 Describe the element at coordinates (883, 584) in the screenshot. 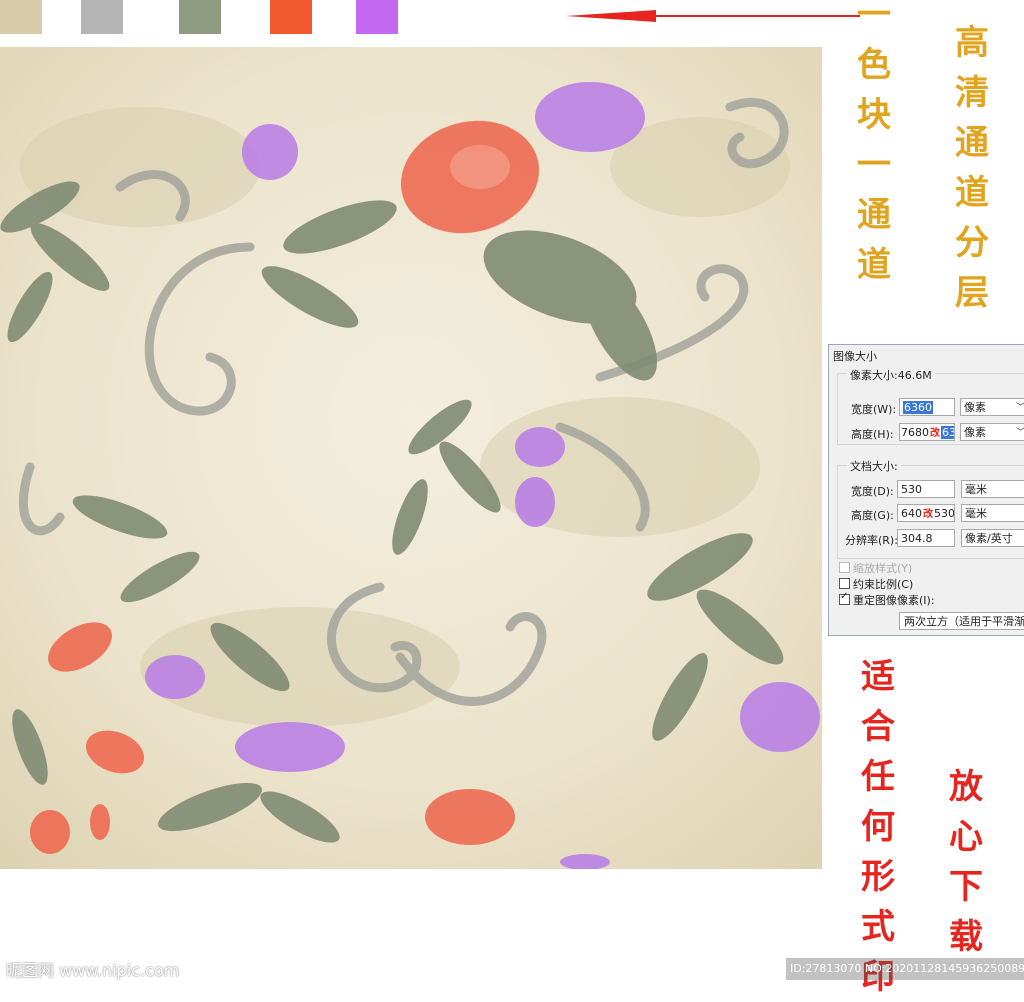

I see `constrain-proportions-label: 约束比例(C)` at that location.